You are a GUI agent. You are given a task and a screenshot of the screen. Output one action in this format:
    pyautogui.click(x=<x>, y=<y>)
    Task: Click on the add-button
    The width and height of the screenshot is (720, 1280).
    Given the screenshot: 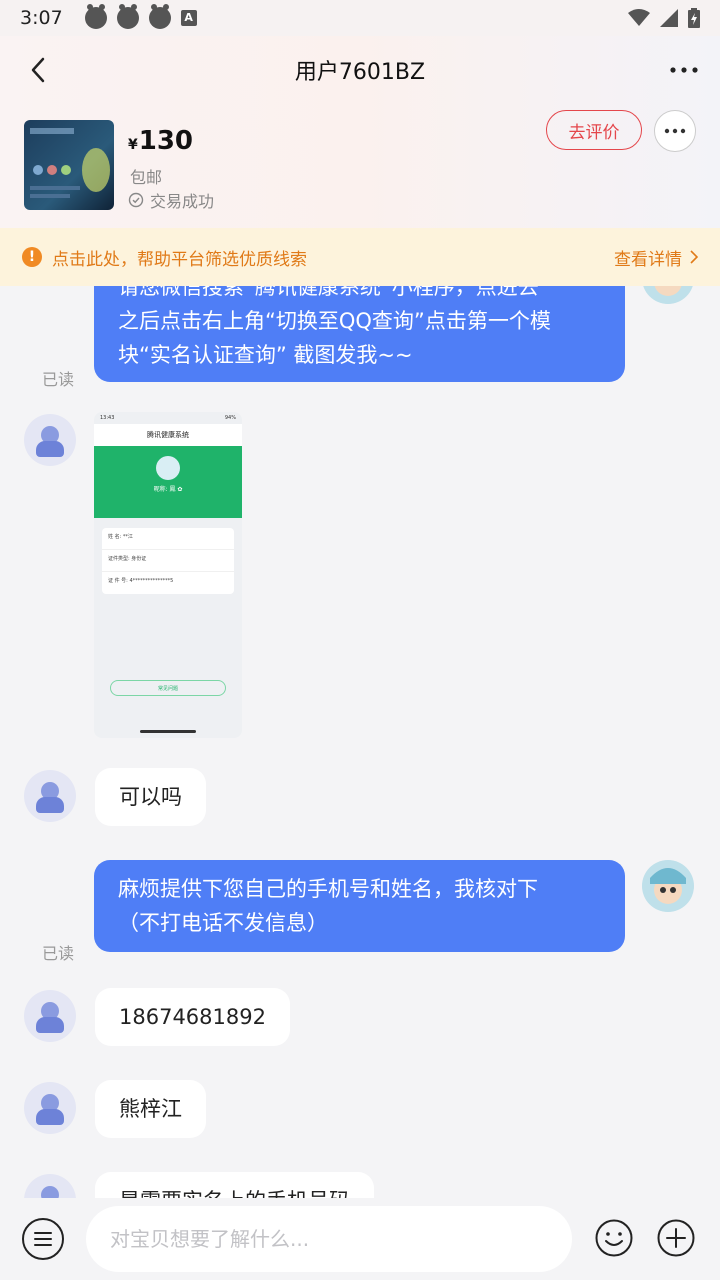 What is the action you would take?
    pyautogui.click(x=676, y=1238)
    